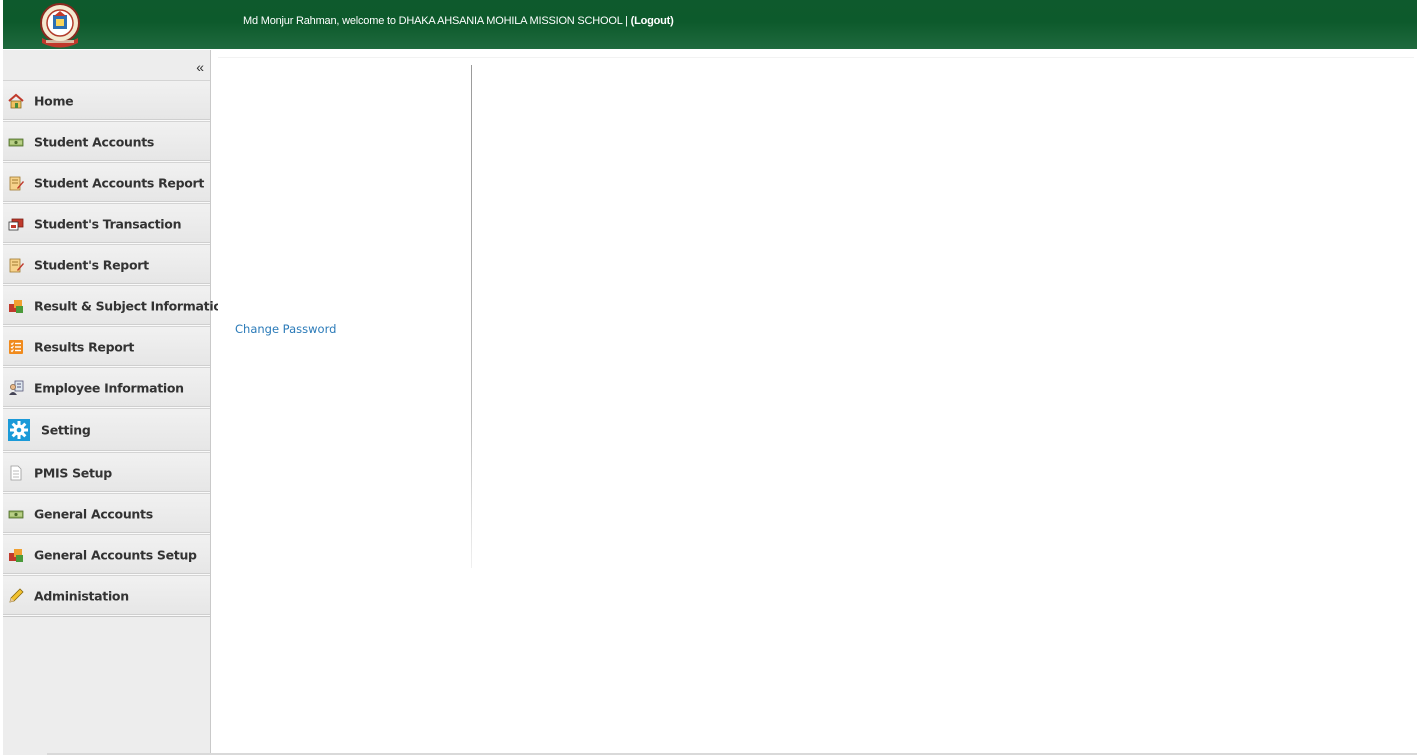 Image resolution: width=1417 pixels, height=756 pixels. I want to click on sidebar-item-students-transaction: Student's Transaction, so click(106, 223).